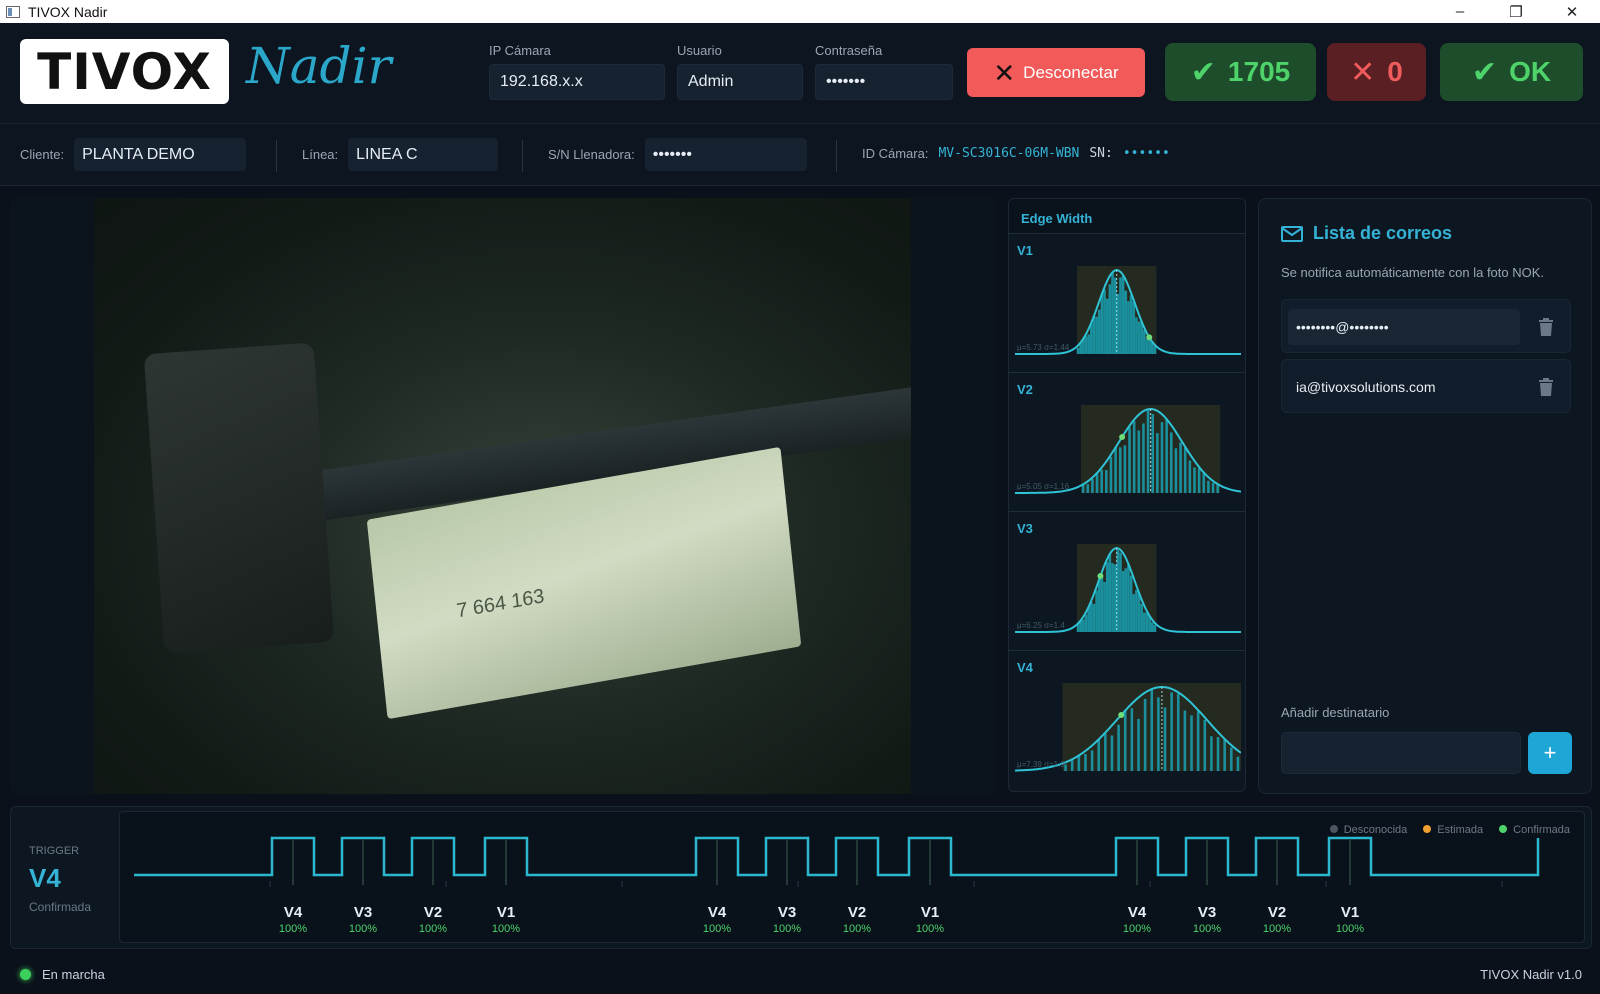  What do you see at coordinates (1259, 71) in the screenshot?
I see `ok-count-value: 1705` at bounding box center [1259, 71].